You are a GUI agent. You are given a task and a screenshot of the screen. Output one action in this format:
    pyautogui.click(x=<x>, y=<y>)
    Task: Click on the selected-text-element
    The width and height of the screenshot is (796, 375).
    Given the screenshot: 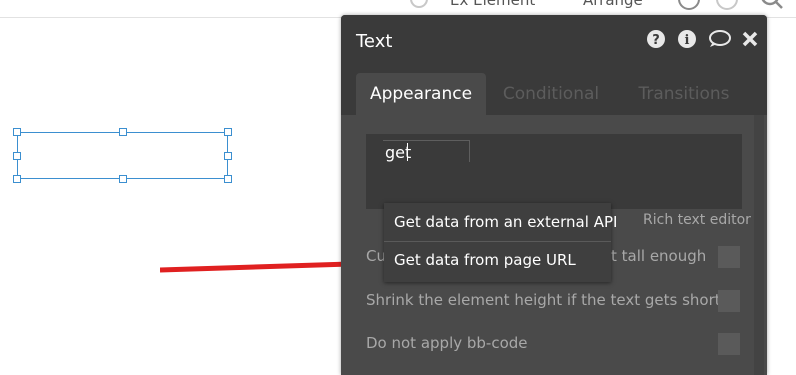 What is the action you would take?
    pyautogui.click(x=122, y=155)
    